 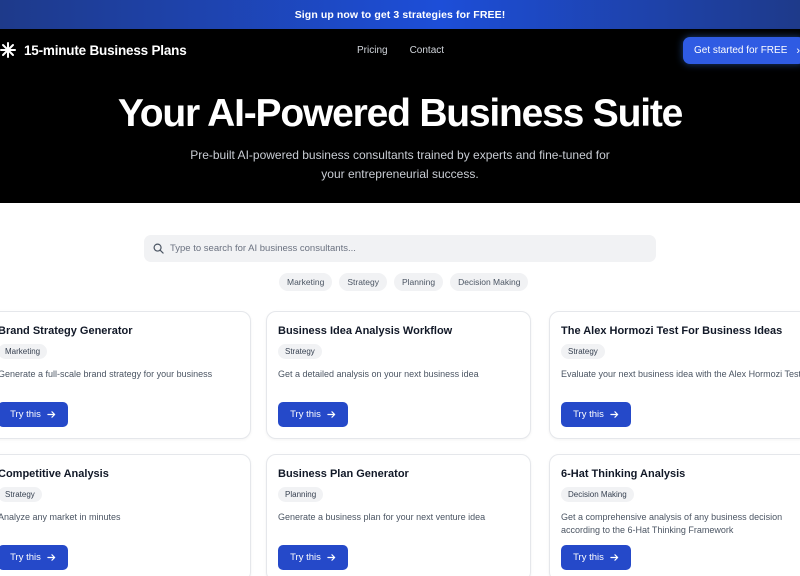 What do you see at coordinates (405, 248) in the screenshot?
I see `search-input` at bounding box center [405, 248].